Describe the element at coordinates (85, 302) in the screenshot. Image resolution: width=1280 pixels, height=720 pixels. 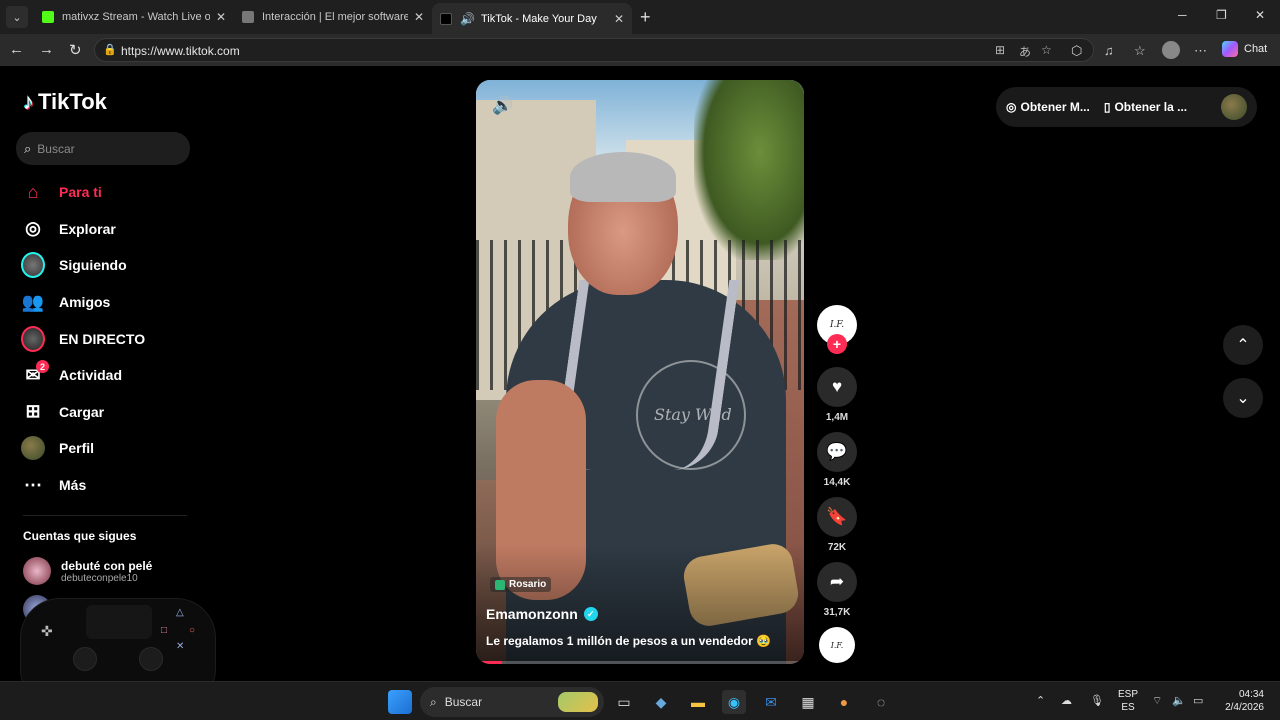
I see `nav-label: Amigos` at that location.